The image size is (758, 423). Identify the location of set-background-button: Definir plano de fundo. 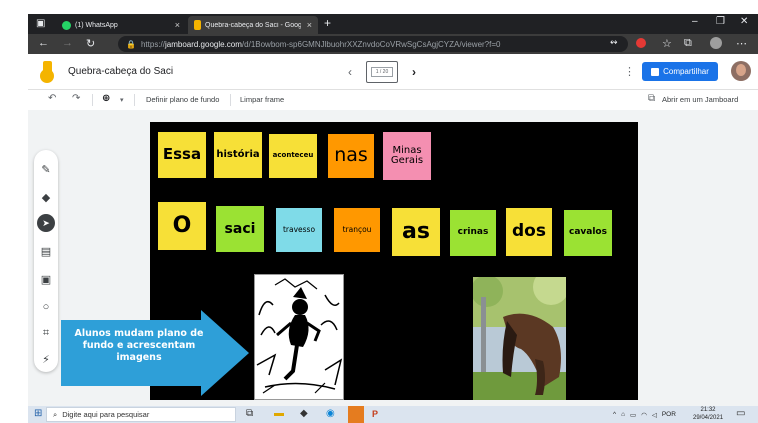
(182, 99).